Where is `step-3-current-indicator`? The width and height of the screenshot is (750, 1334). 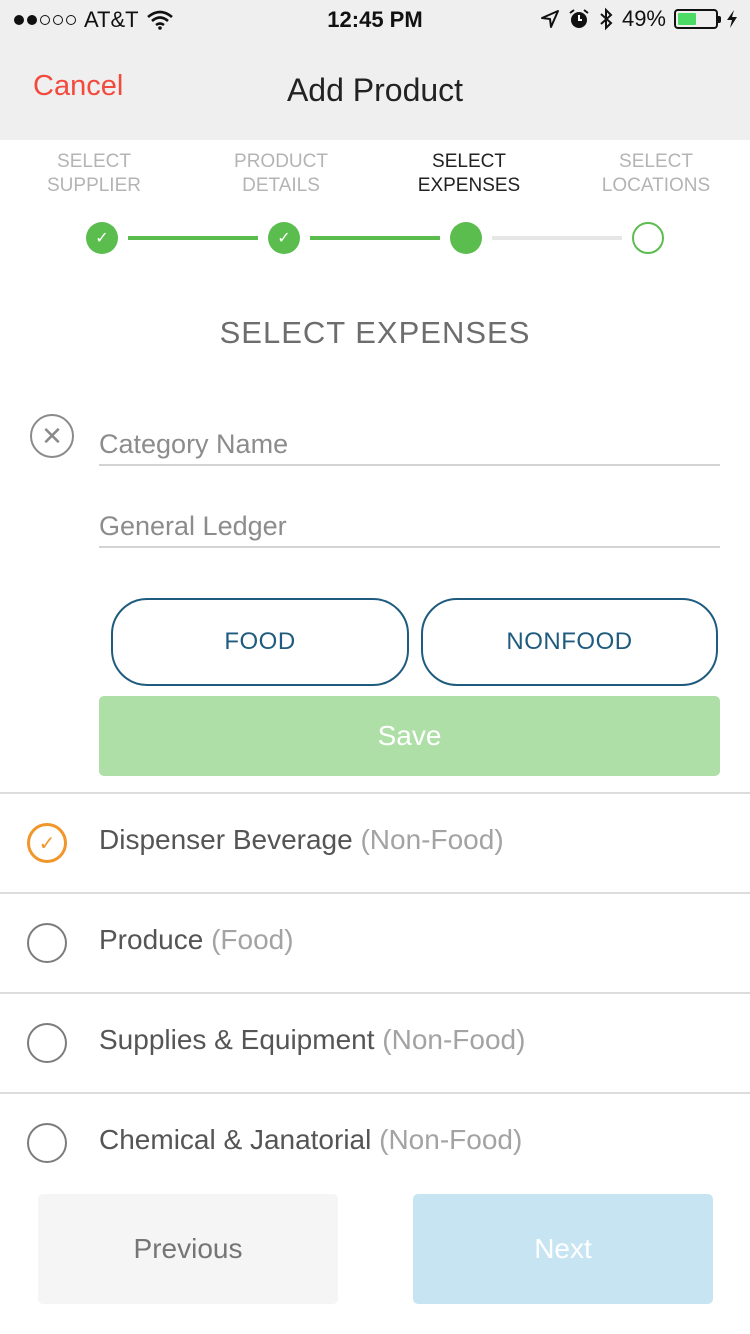
step-3-current-indicator is located at coordinates (466, 238).